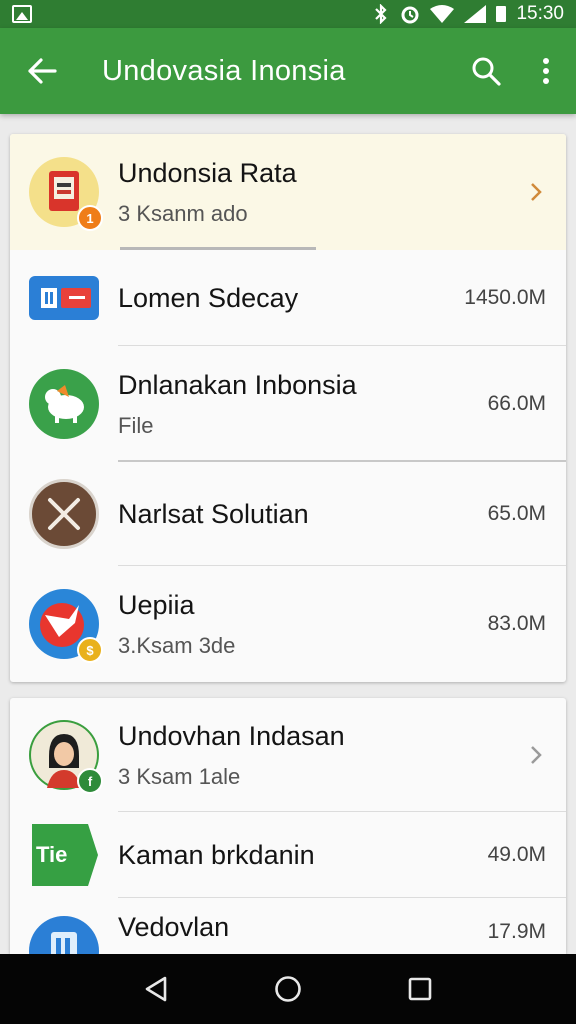 Image resolution: width=576 pixels, height=1024 pixels. What do you see at coordinates (64, 514) in the screenshot?
I see `cross-app-icon` at bounding box center [64, 514].